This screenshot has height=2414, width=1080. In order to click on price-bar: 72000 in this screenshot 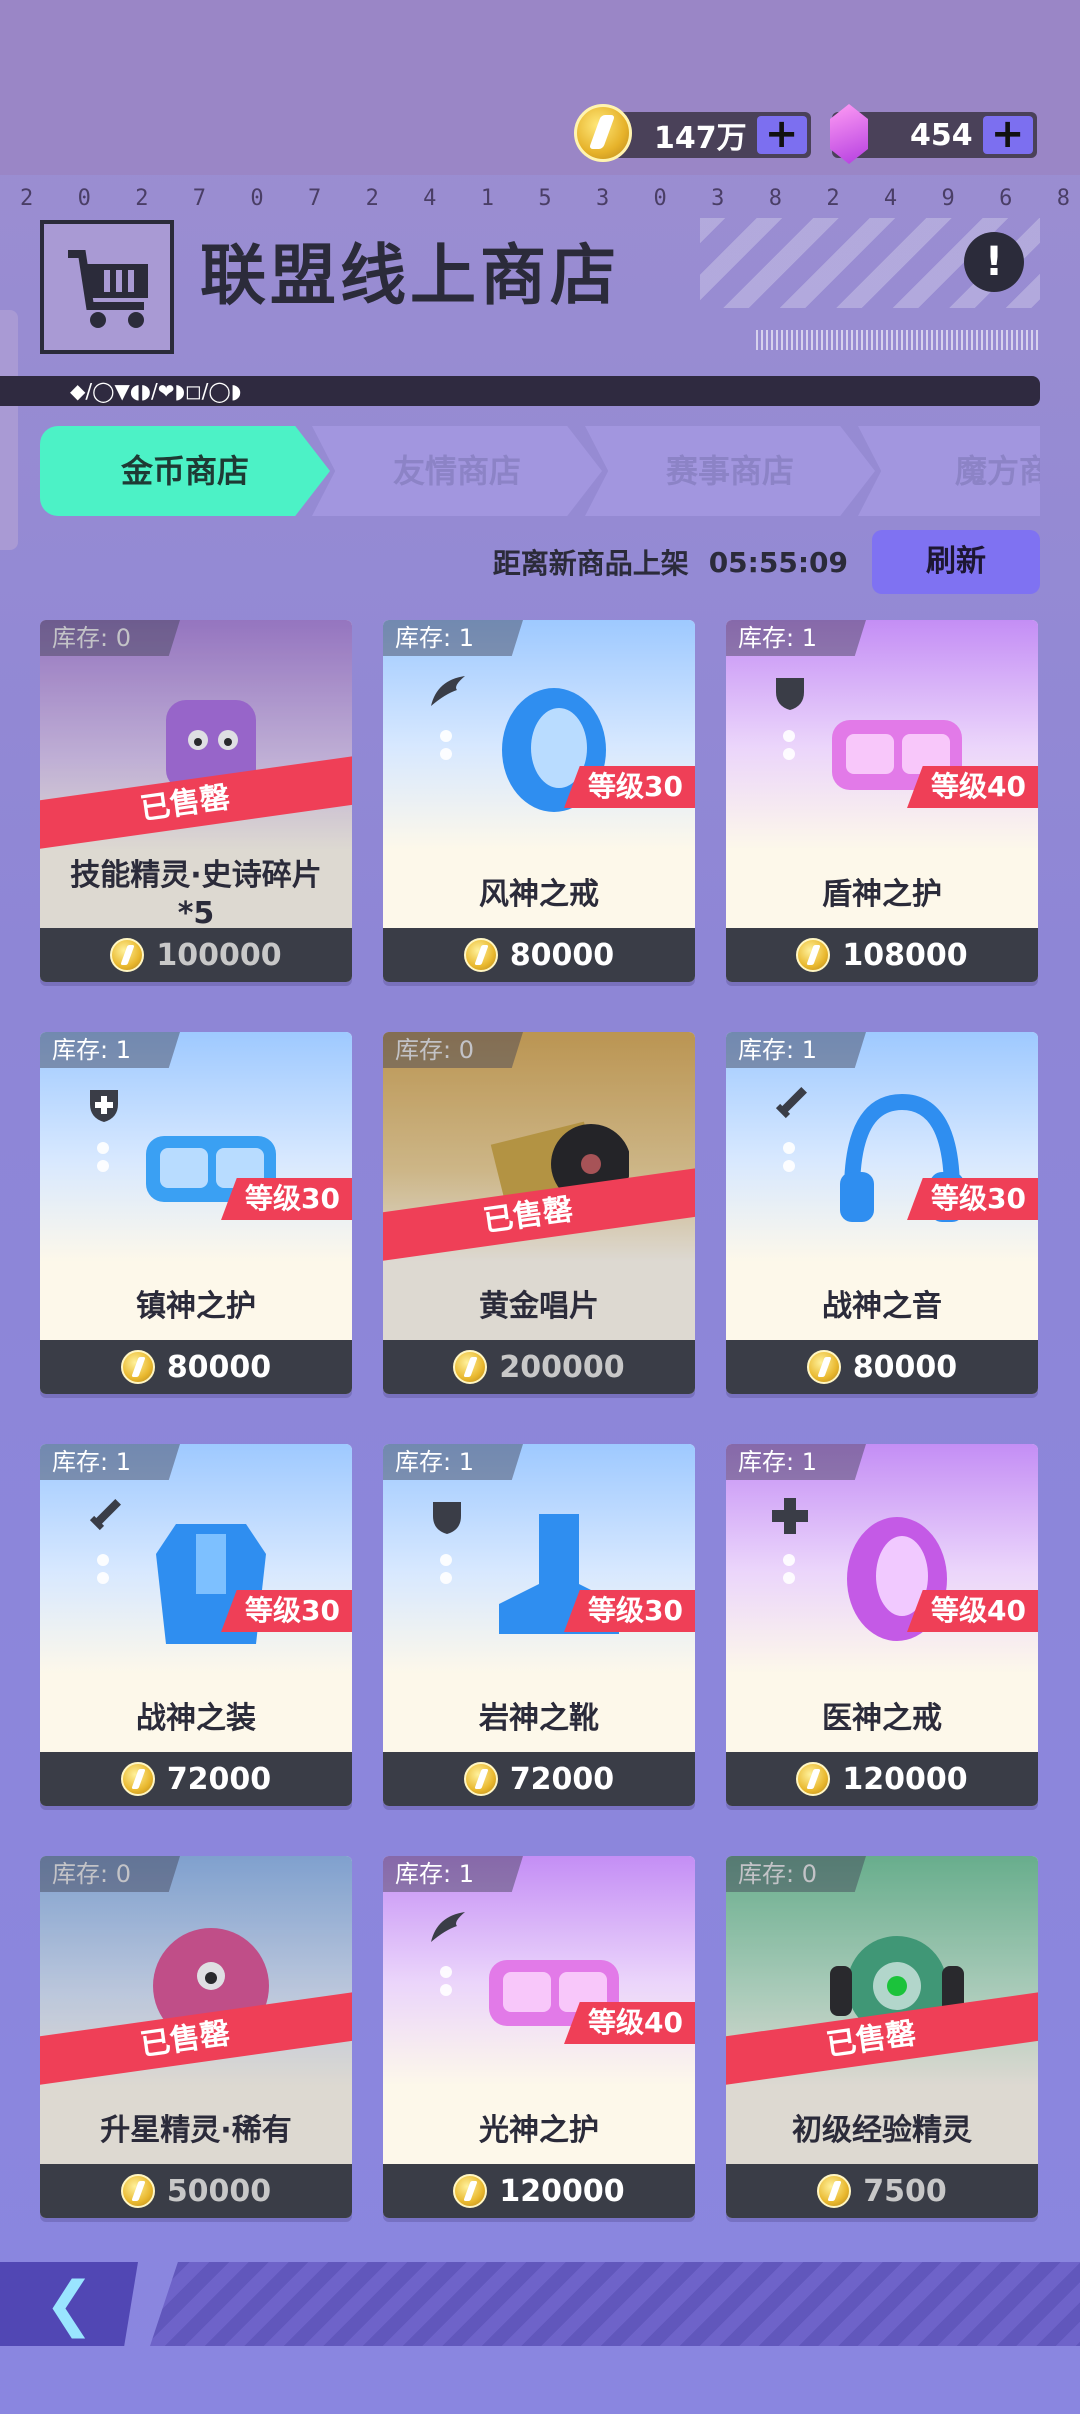, I will do `click(196, 1779)`.